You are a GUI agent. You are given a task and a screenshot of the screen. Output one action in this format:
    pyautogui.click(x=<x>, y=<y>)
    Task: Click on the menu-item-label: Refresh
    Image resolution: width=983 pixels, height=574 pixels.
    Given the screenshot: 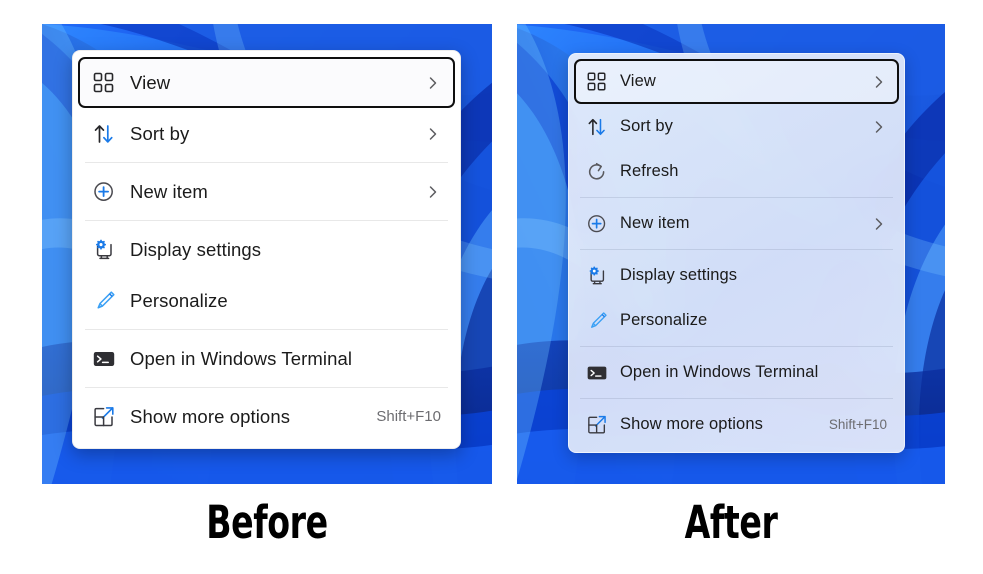 What is the action you would take?
    pyautogui.click(x=649, y=171)
    